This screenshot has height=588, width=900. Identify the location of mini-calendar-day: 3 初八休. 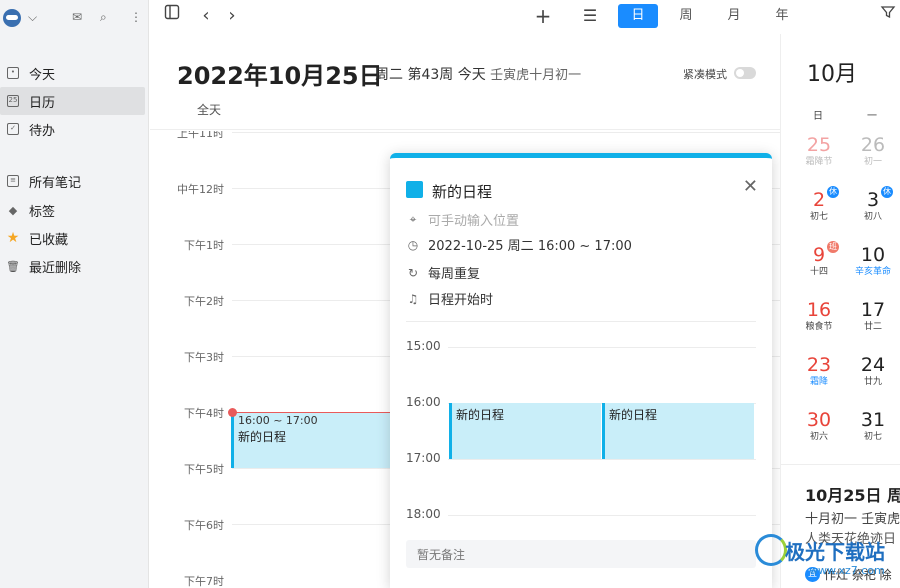
(873, 204).